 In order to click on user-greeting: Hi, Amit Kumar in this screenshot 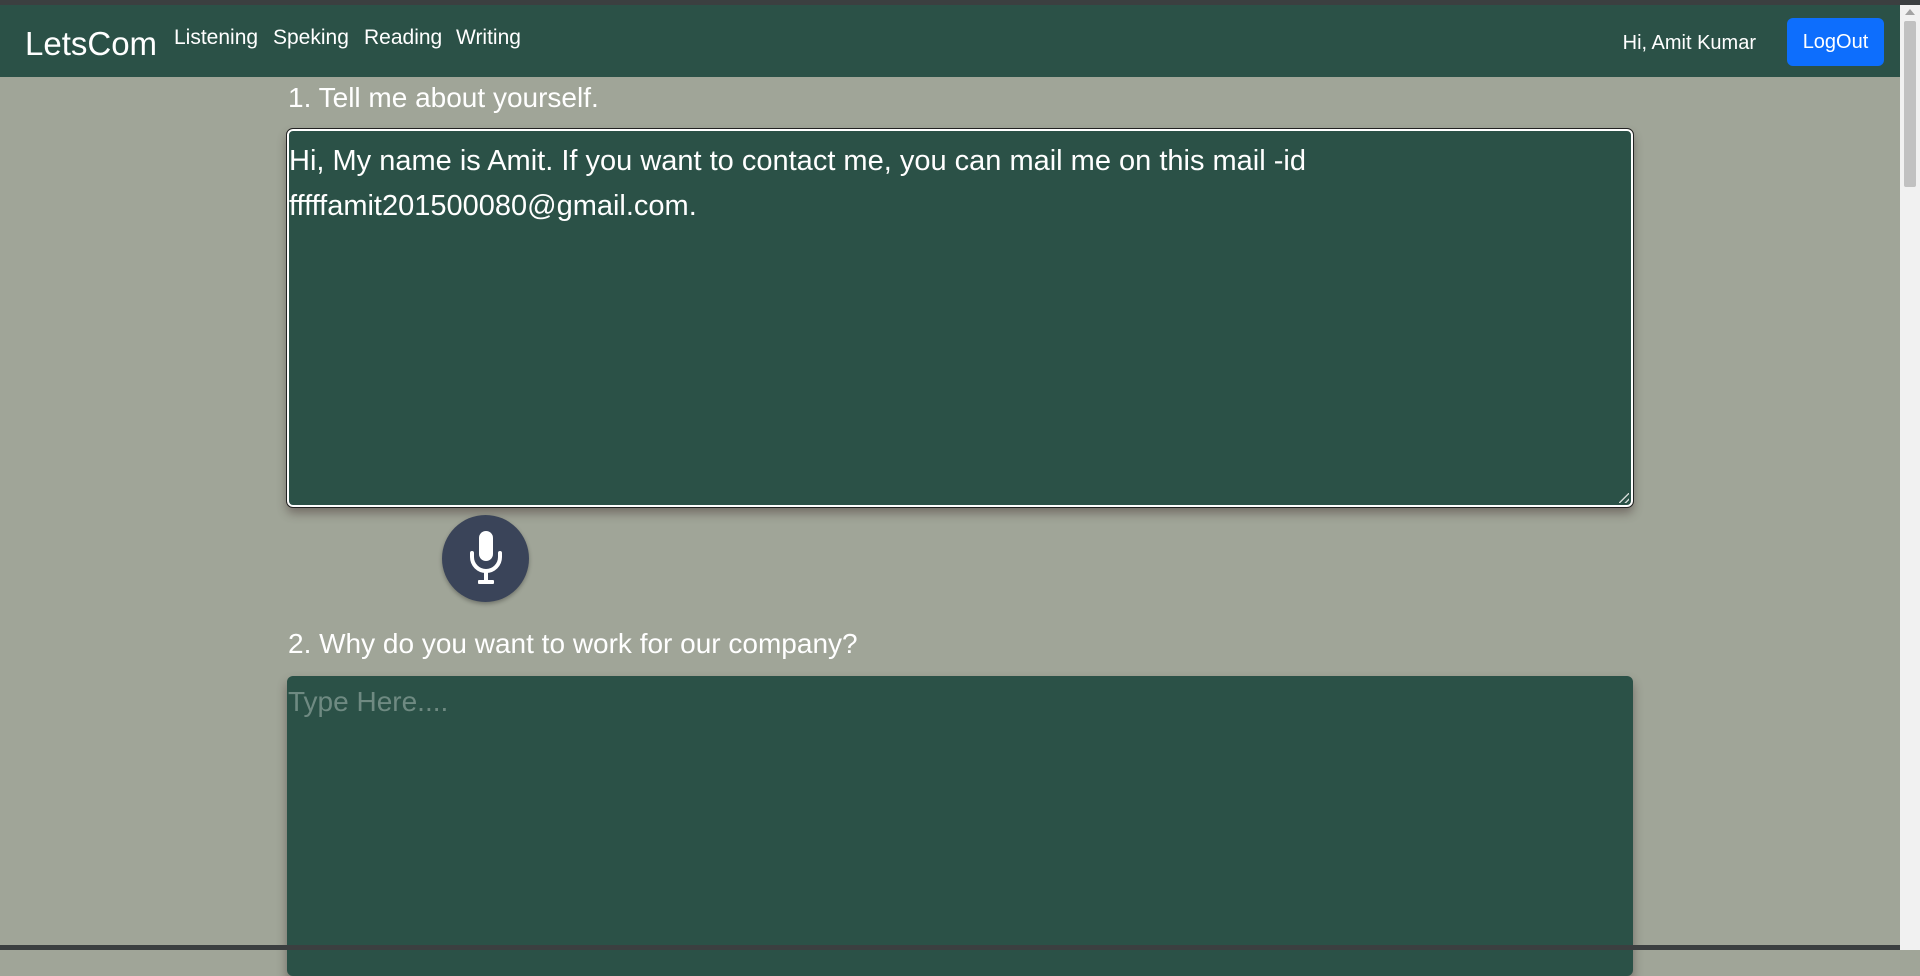, I will do `click(1689, 43)`.